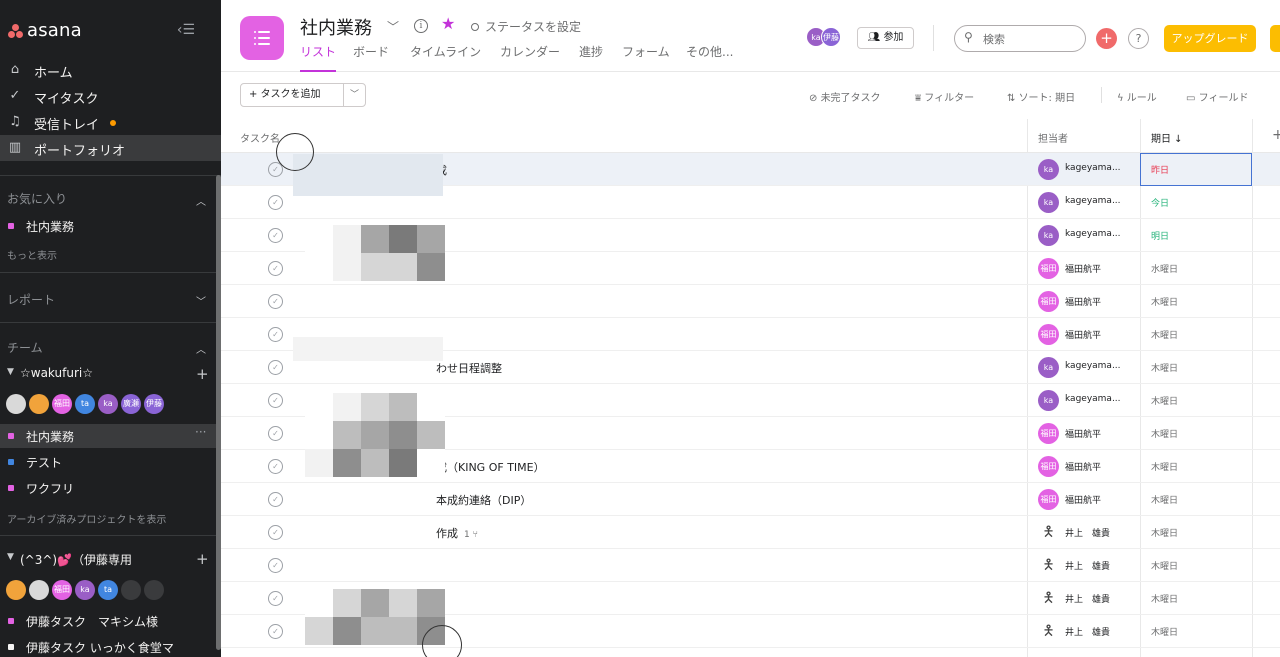 This screenshot has width=1280, height=657. I want to click on project-item: 社内業務 ···, so click(108, 436).